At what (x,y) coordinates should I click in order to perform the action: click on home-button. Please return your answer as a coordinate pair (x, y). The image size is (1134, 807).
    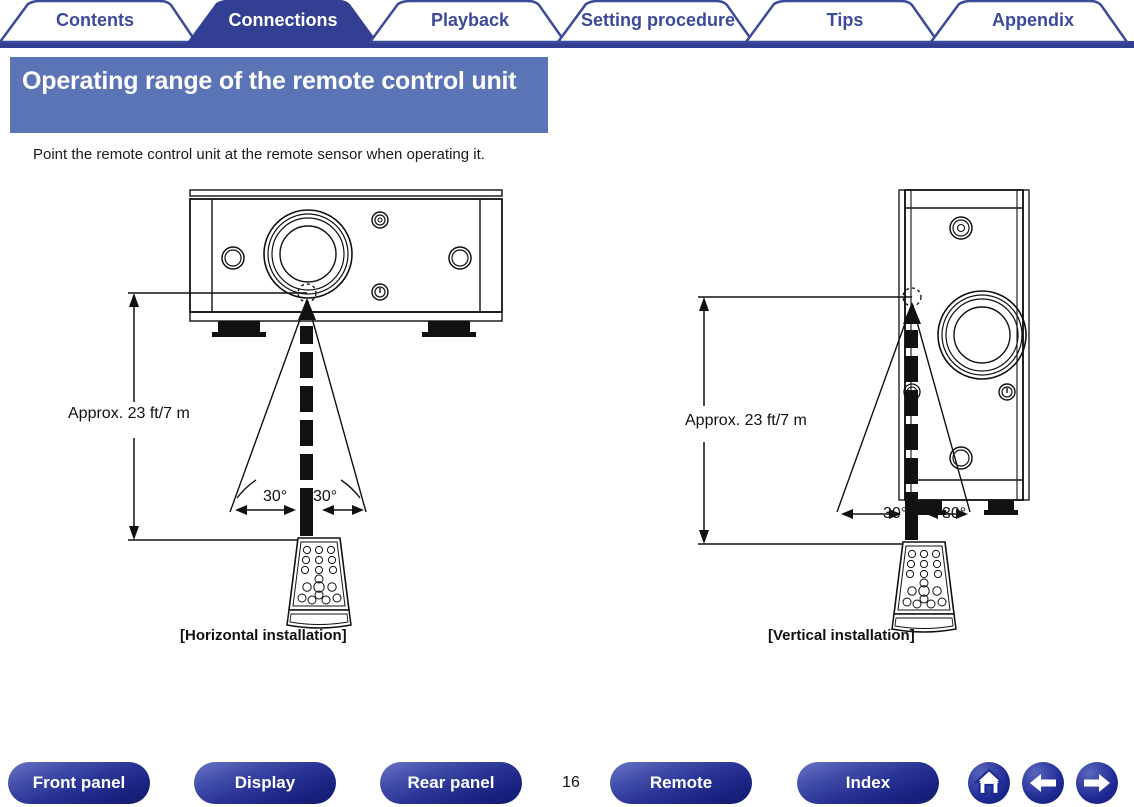
    Looking at the image, I should click on (989, 783).